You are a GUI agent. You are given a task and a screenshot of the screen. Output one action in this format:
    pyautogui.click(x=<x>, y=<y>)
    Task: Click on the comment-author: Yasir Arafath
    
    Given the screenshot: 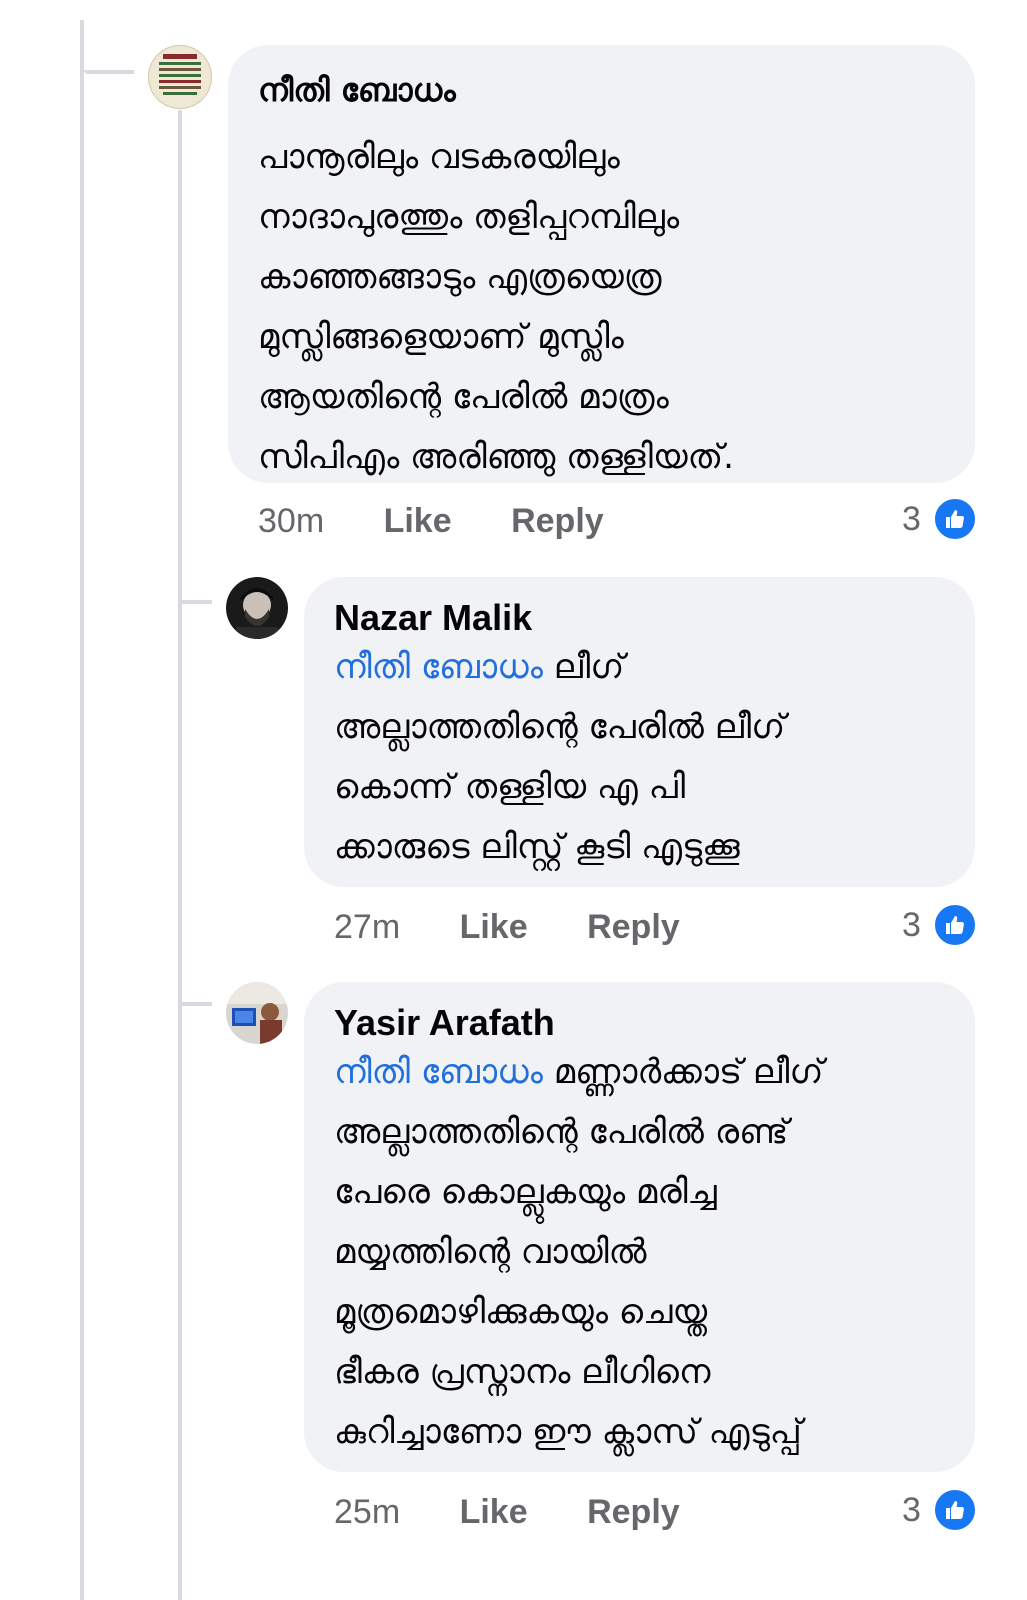 What is the action you would take?
    pyautogui.click(x=444, y=1023)
    